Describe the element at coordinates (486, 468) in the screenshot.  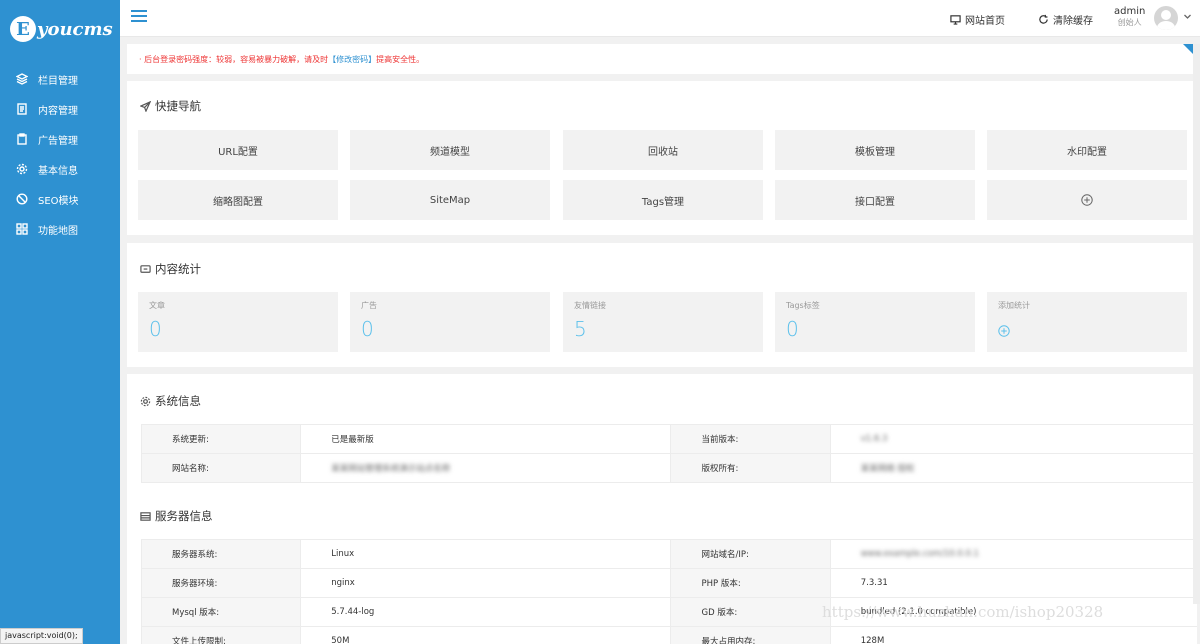
I see `table-value-cell: 某某网站管理系统演示站点名称` at that location.